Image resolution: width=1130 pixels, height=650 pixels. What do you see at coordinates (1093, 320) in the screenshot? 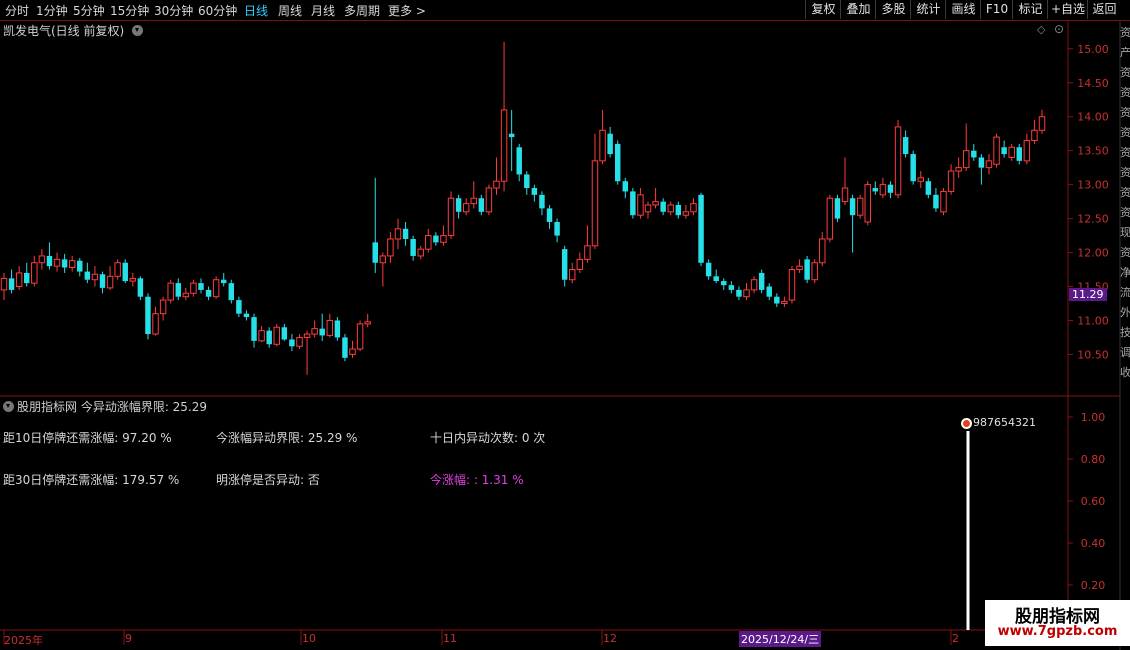
I see `price-tick-label: 11.00` at bounding box center [1093, 320].